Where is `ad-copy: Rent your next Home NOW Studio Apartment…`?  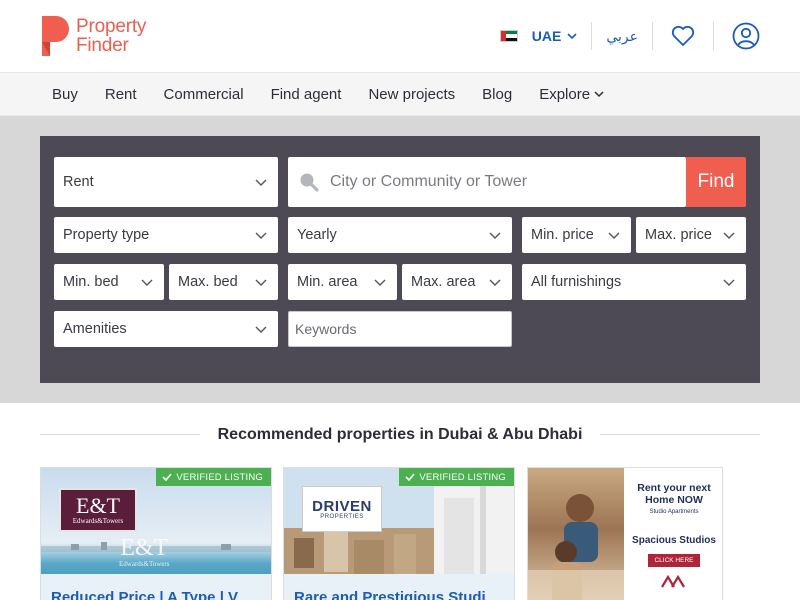 ad-copy: Rent your next Home NOW Studio Apartment… is located at coordinates (673, 534).